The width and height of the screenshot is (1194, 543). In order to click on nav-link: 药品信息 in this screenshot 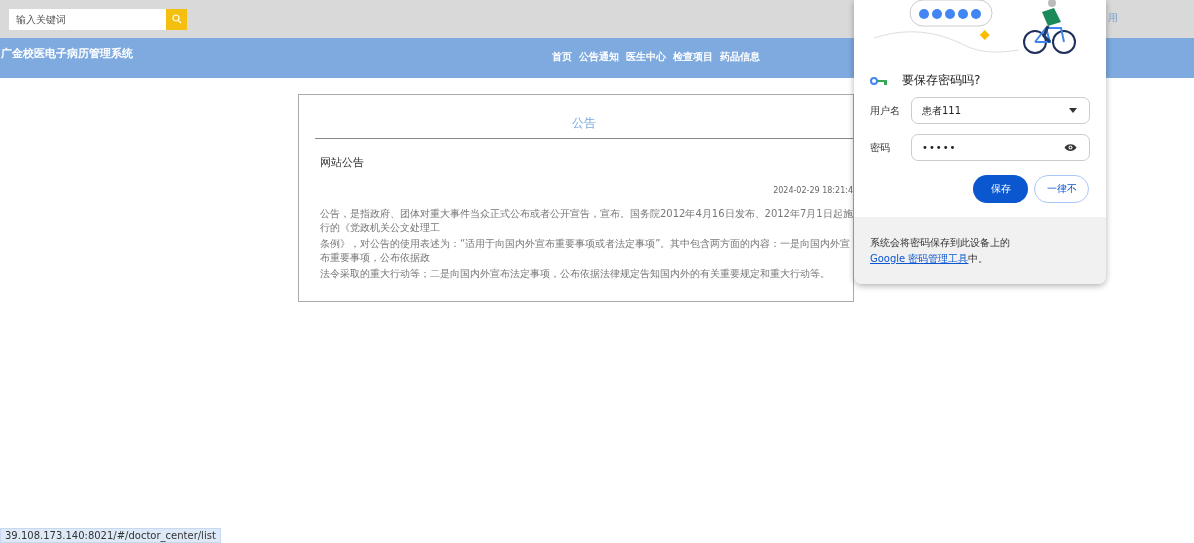, I will do `click(740, 57)`.